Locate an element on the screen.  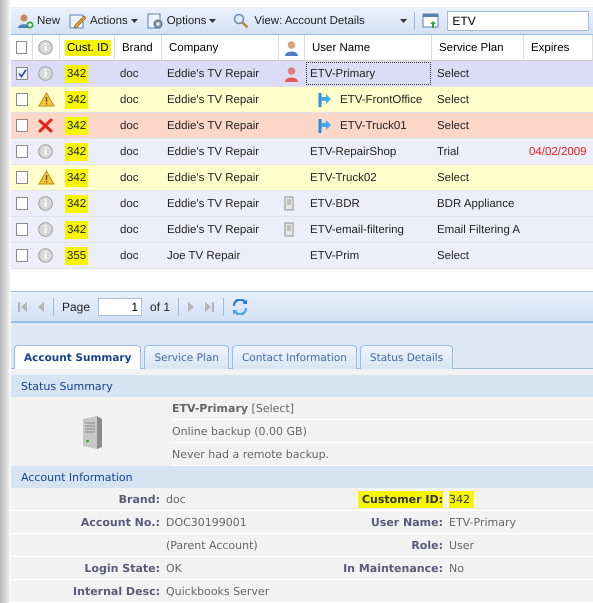
table-cell: Joe TV Repair is located at coordinates (203, 256).